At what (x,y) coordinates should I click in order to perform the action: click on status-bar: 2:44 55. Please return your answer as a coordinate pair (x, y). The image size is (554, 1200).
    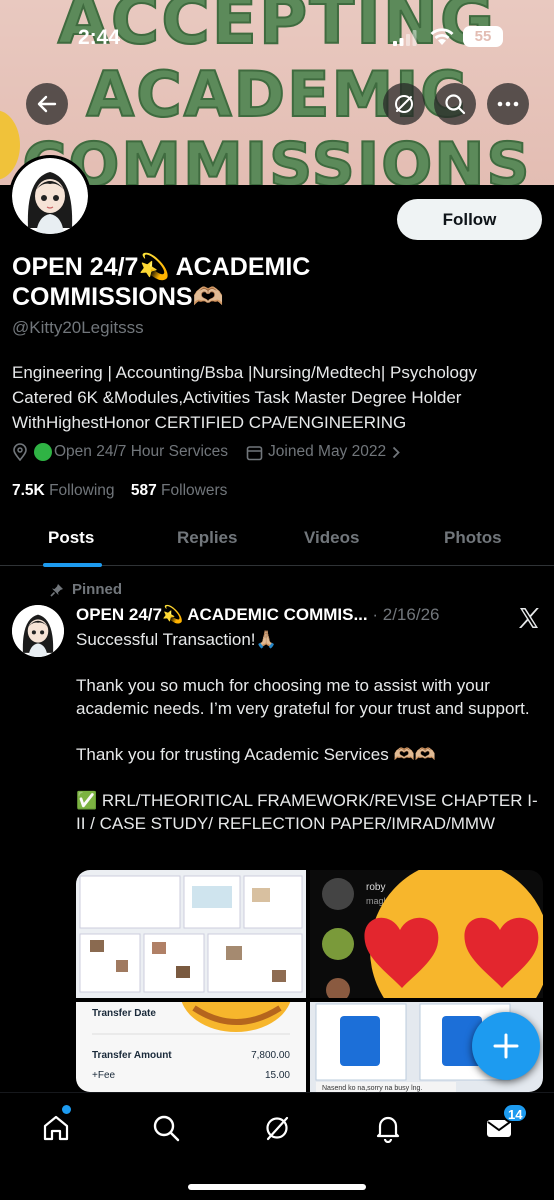
    Looking at the image, I should click on (277, 35).